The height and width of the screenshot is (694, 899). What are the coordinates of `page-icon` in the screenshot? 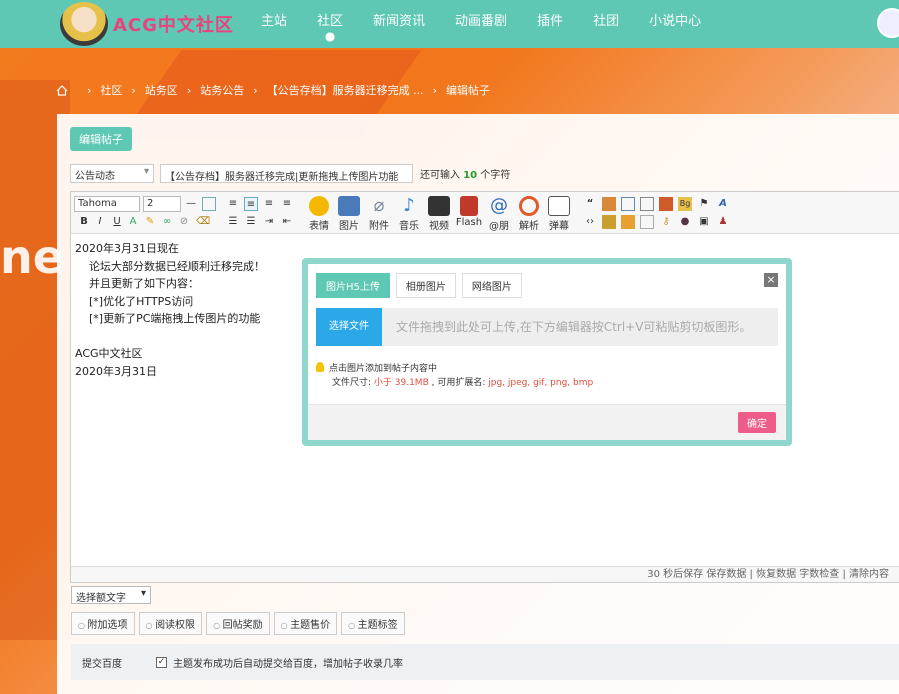 It's located at (628, 204).